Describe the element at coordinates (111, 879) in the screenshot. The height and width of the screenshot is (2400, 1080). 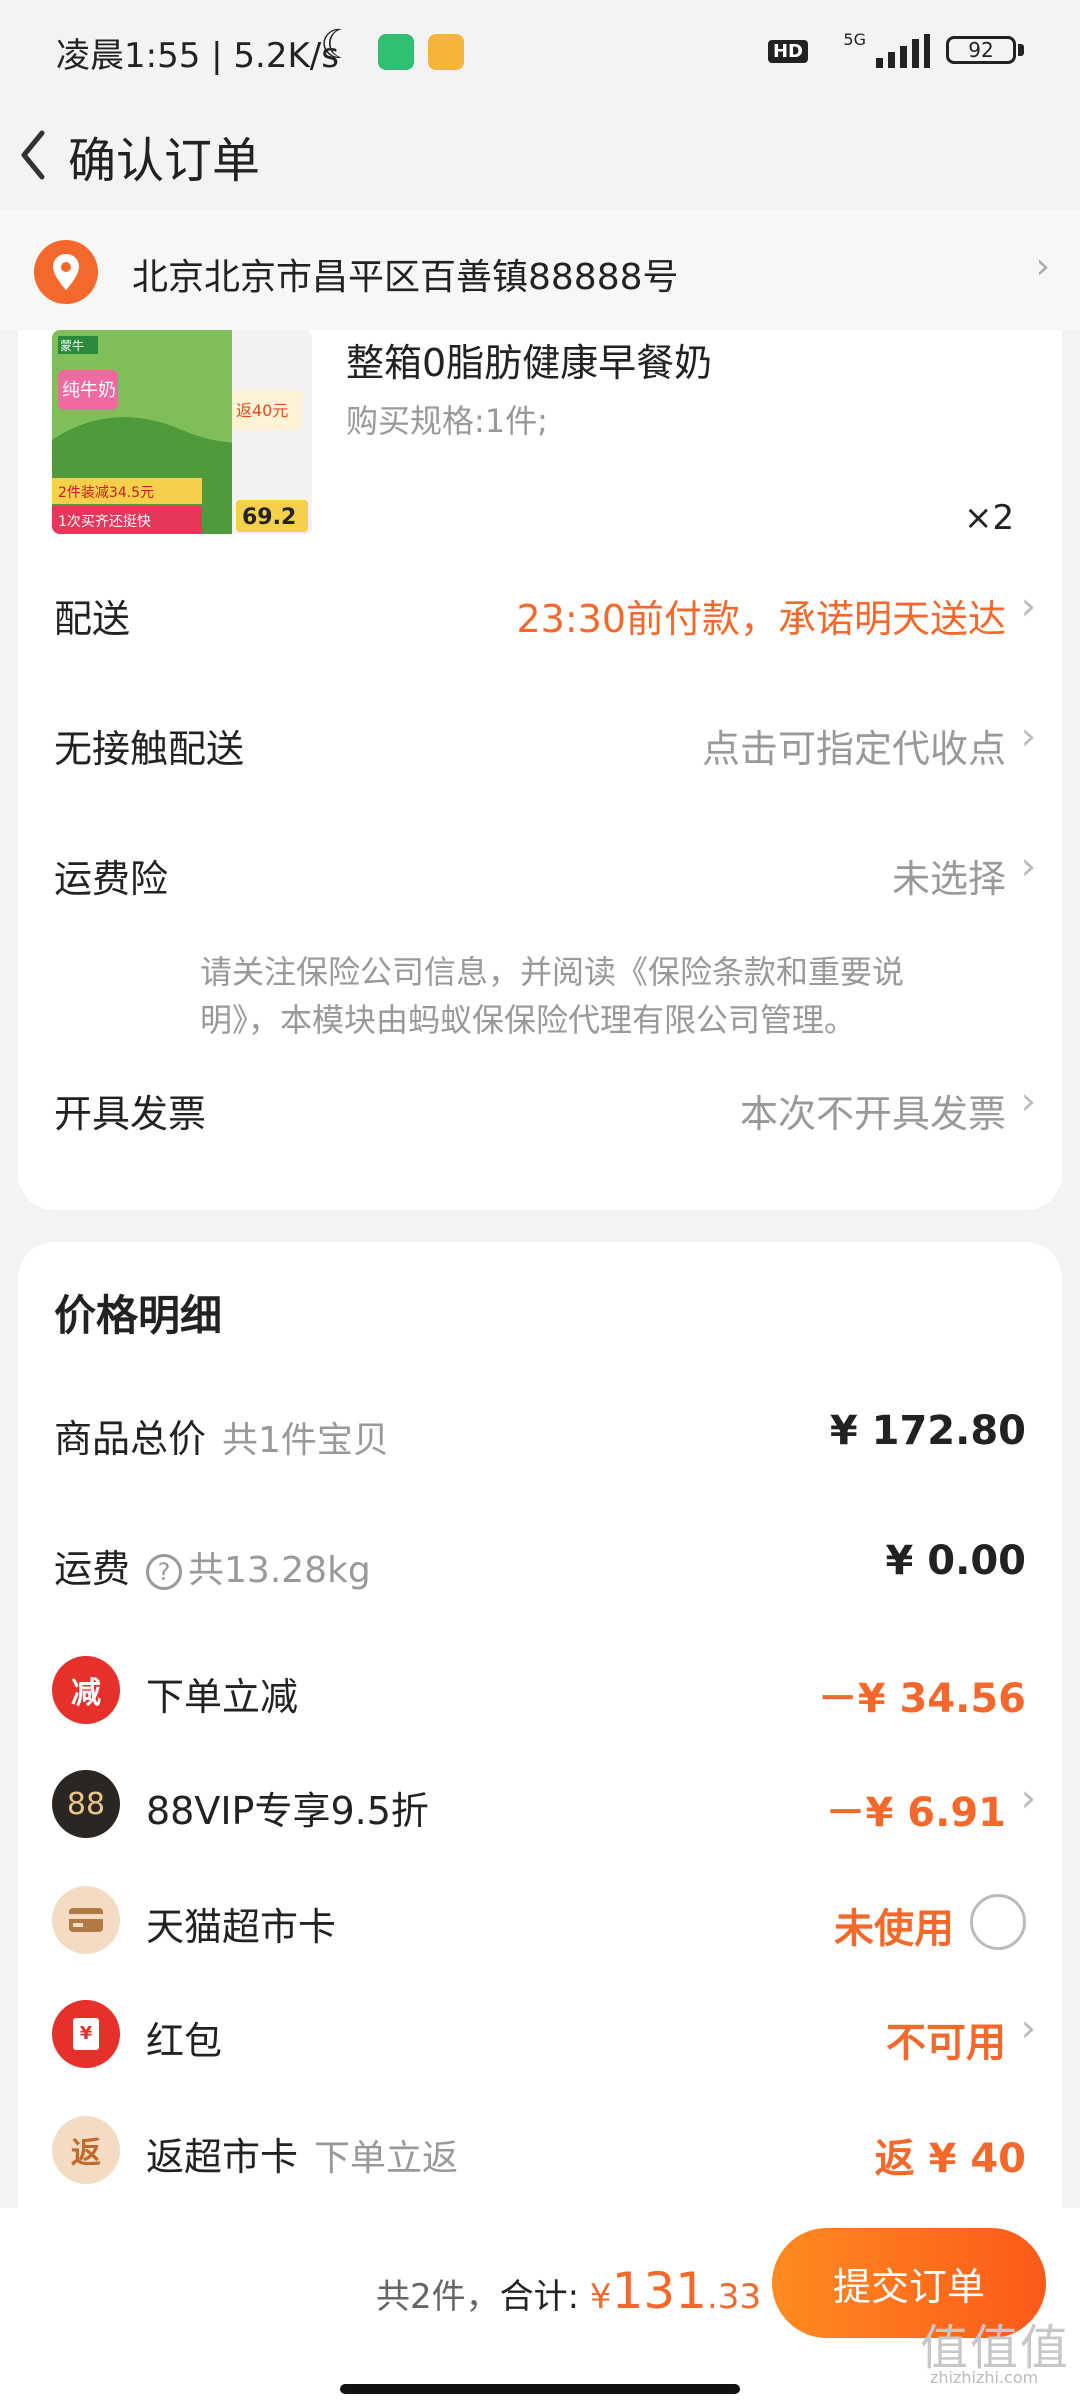
I see `insurance-label: 运费险` at that location.